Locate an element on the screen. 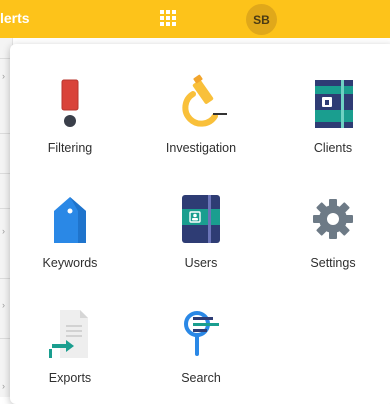  export-document-icon is located at coordinates (68, 334).